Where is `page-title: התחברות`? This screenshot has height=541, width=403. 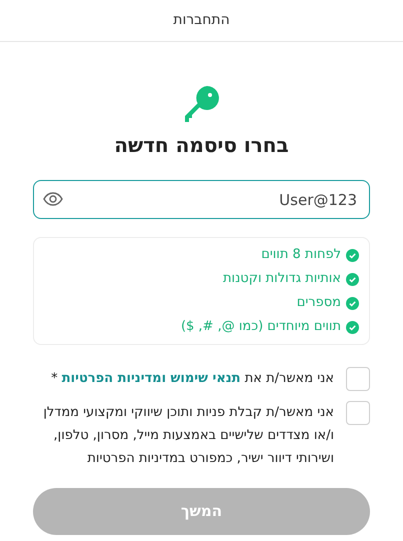 page-title: התחברות is located at coordinates (201, 20).